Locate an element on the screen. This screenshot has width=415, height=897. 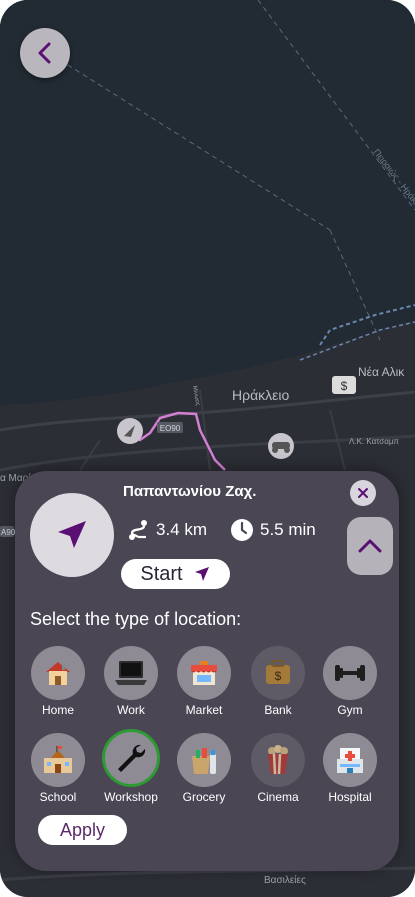
laptop-icon is located at coordinates (131, 673).